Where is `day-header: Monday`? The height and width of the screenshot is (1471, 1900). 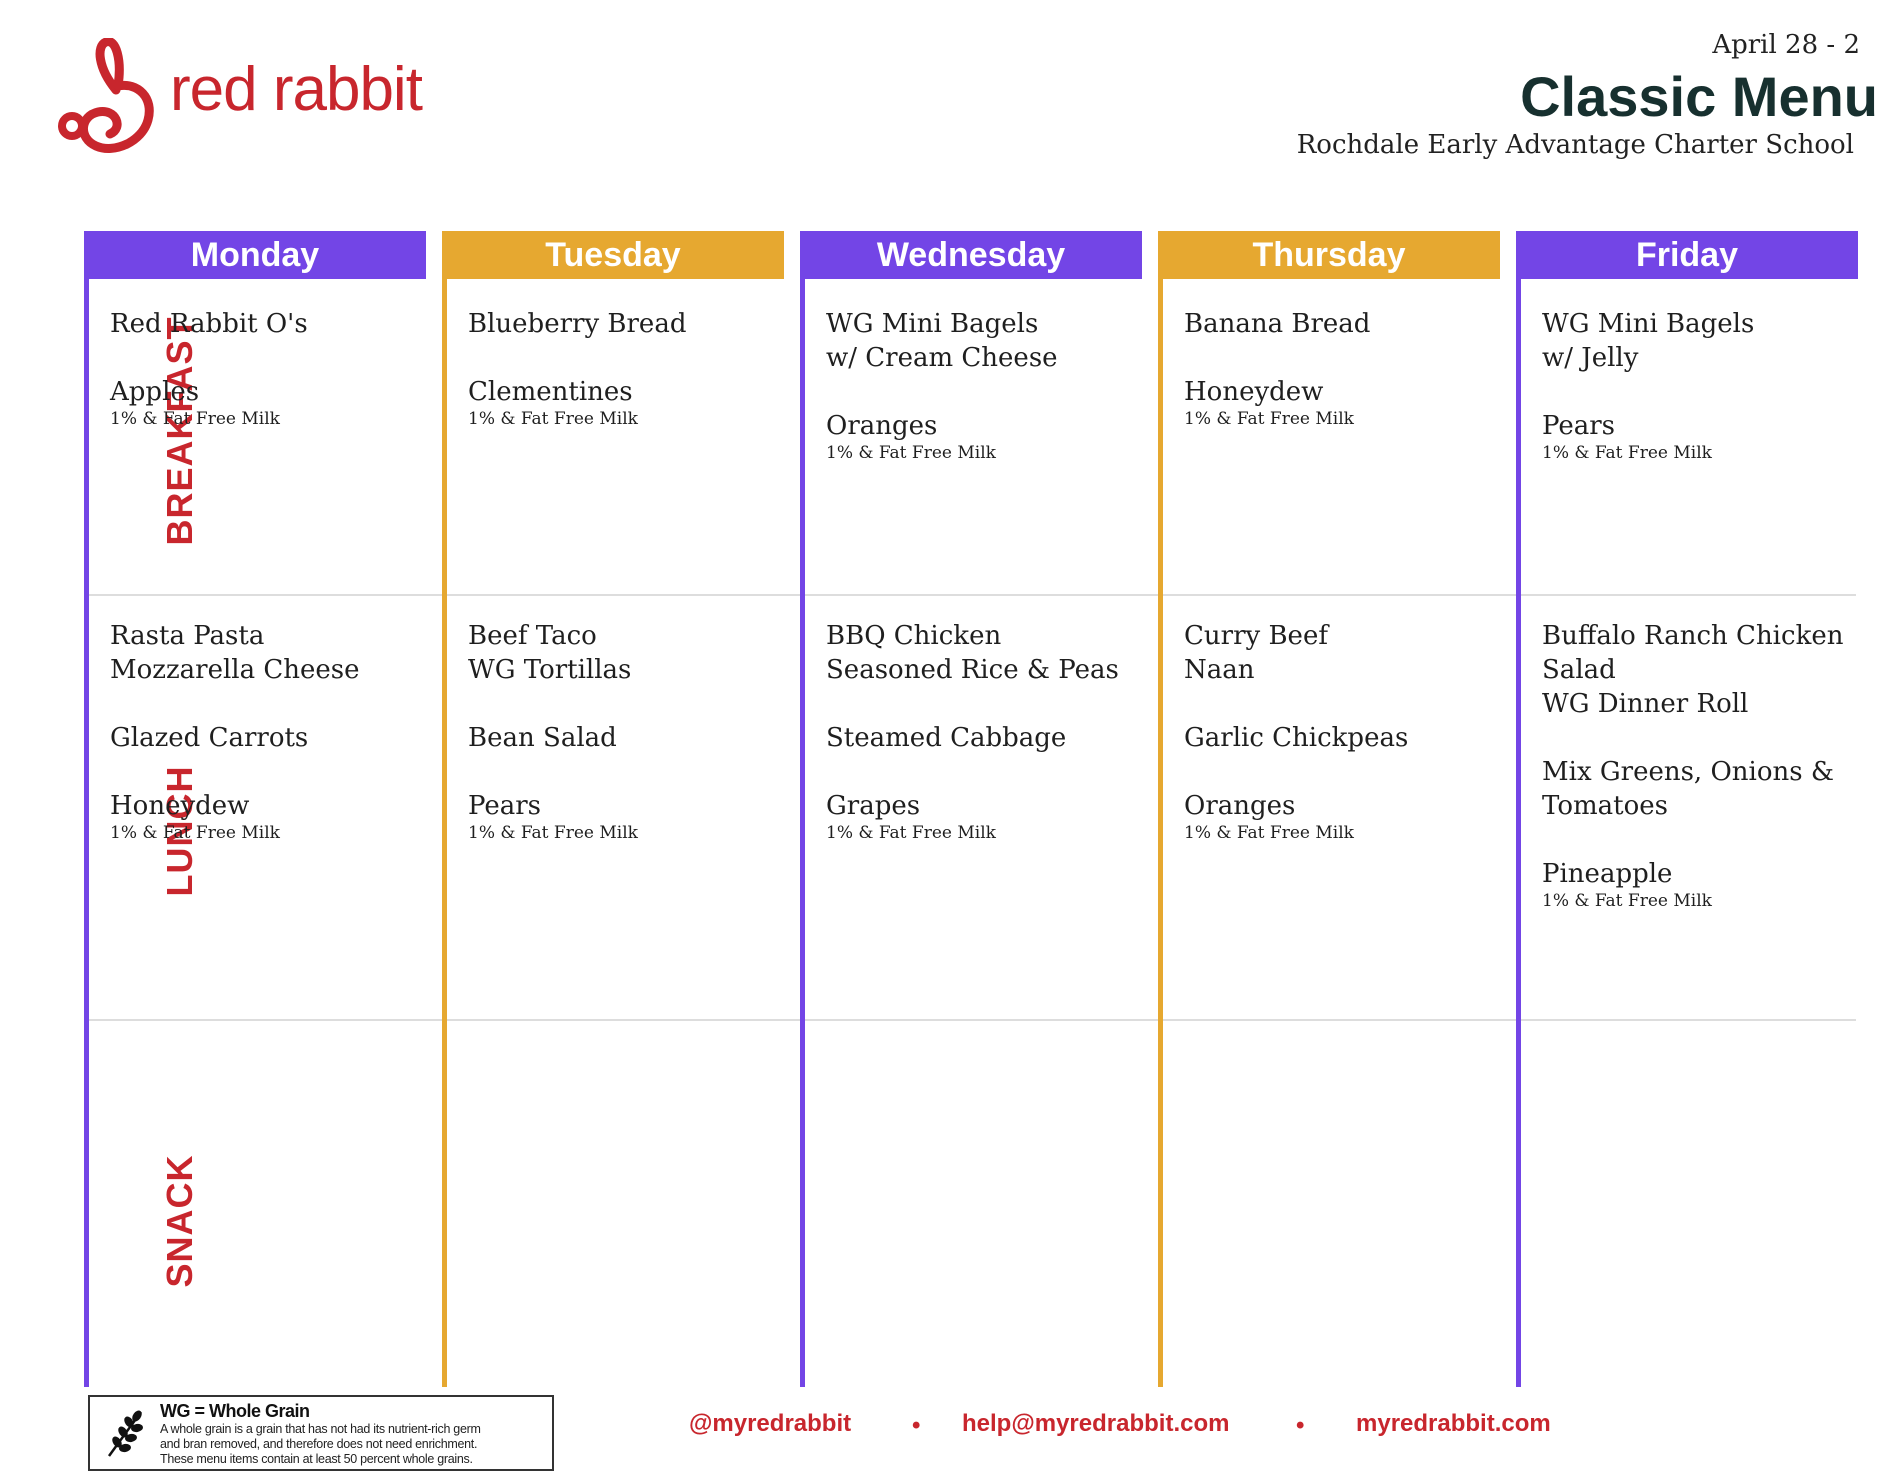
day-header: Monday is located at coordinates (255, 255).